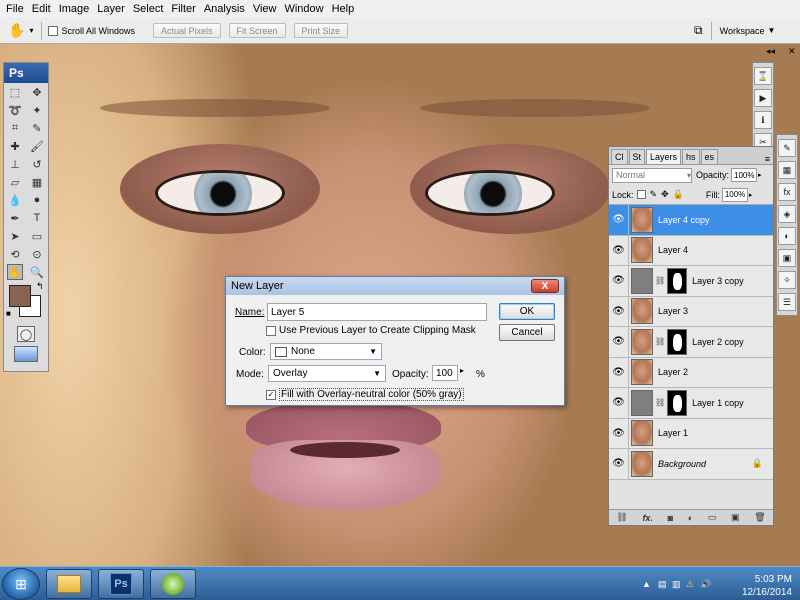  What do you see at coordinates (698, 30) in the screenshot?
I see `workspace-switcher-icon: ⧉` at bounding box center [698, 30].